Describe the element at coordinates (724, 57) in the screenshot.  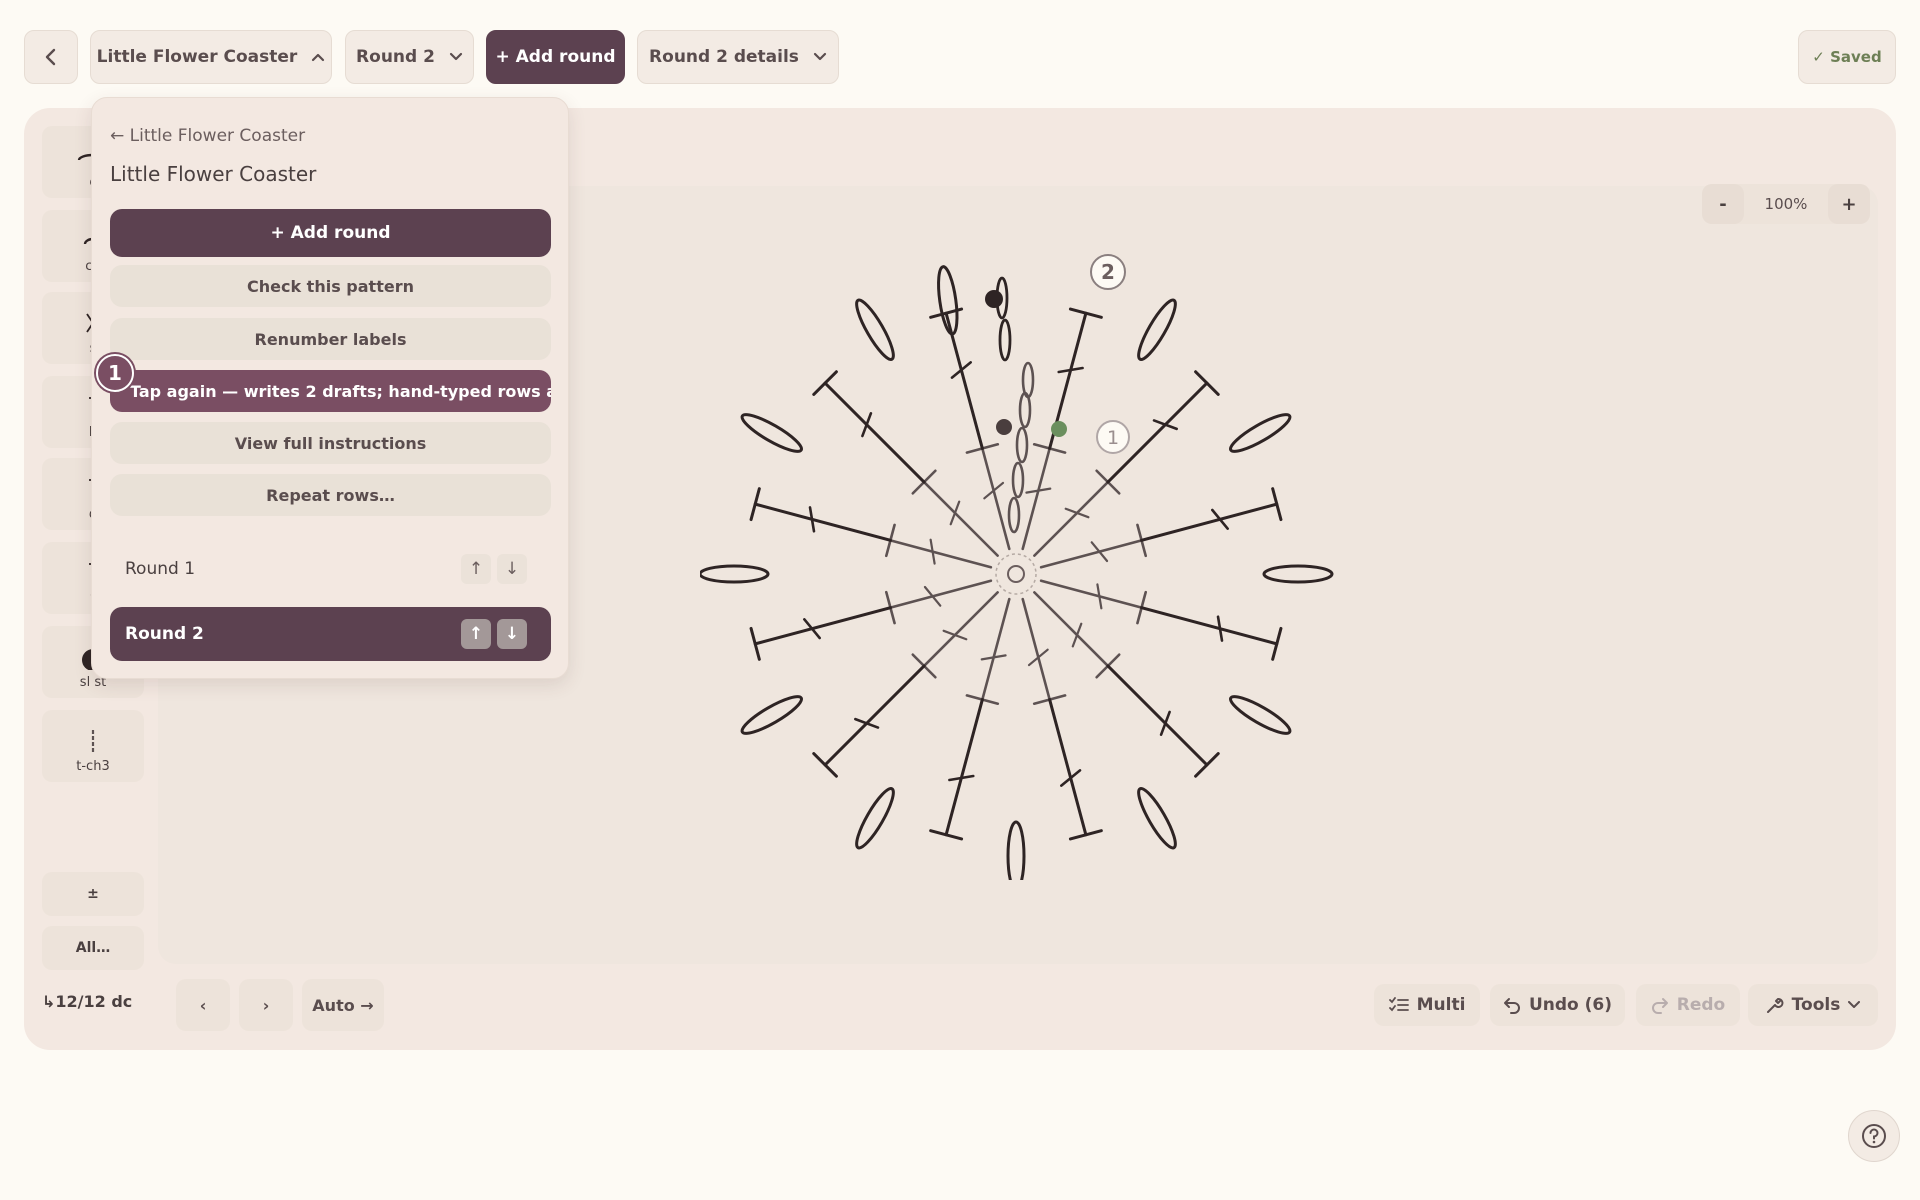
I see `round-details-label: Round 2 details` at that location.